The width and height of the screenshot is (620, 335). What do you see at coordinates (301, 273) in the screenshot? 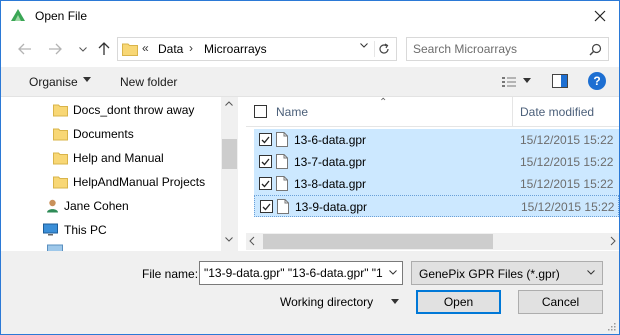
I see `file-name-input: "13-9-data.gpr" "13-6-data.gpr" "1` at bounding box center [301, 273].